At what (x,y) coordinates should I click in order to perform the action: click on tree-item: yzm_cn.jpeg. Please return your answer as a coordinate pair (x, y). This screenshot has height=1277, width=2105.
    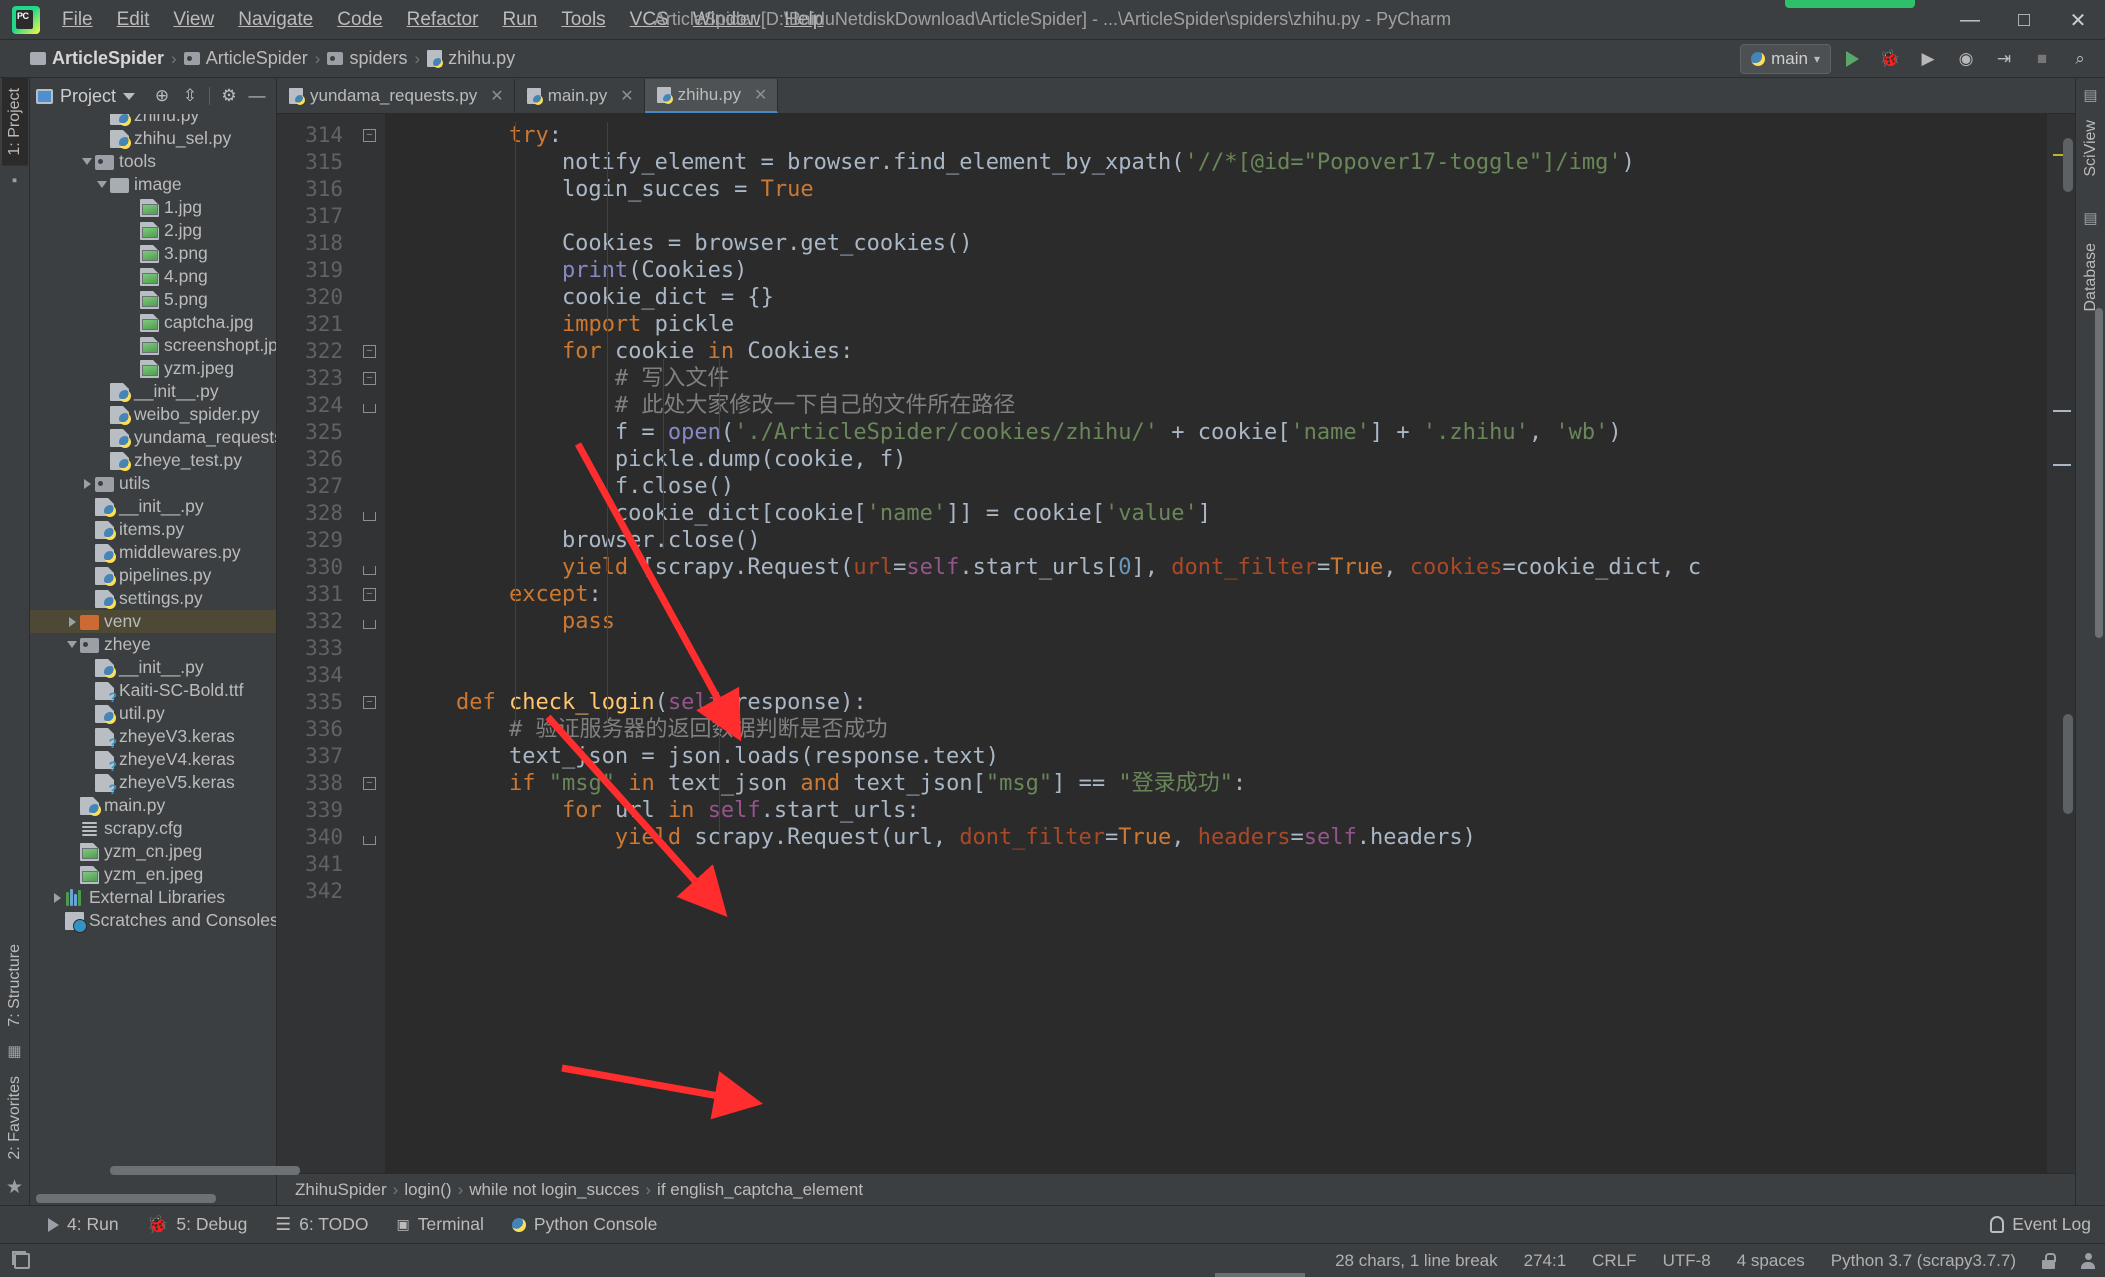
    Looking at the image, I should click on (153, 851).